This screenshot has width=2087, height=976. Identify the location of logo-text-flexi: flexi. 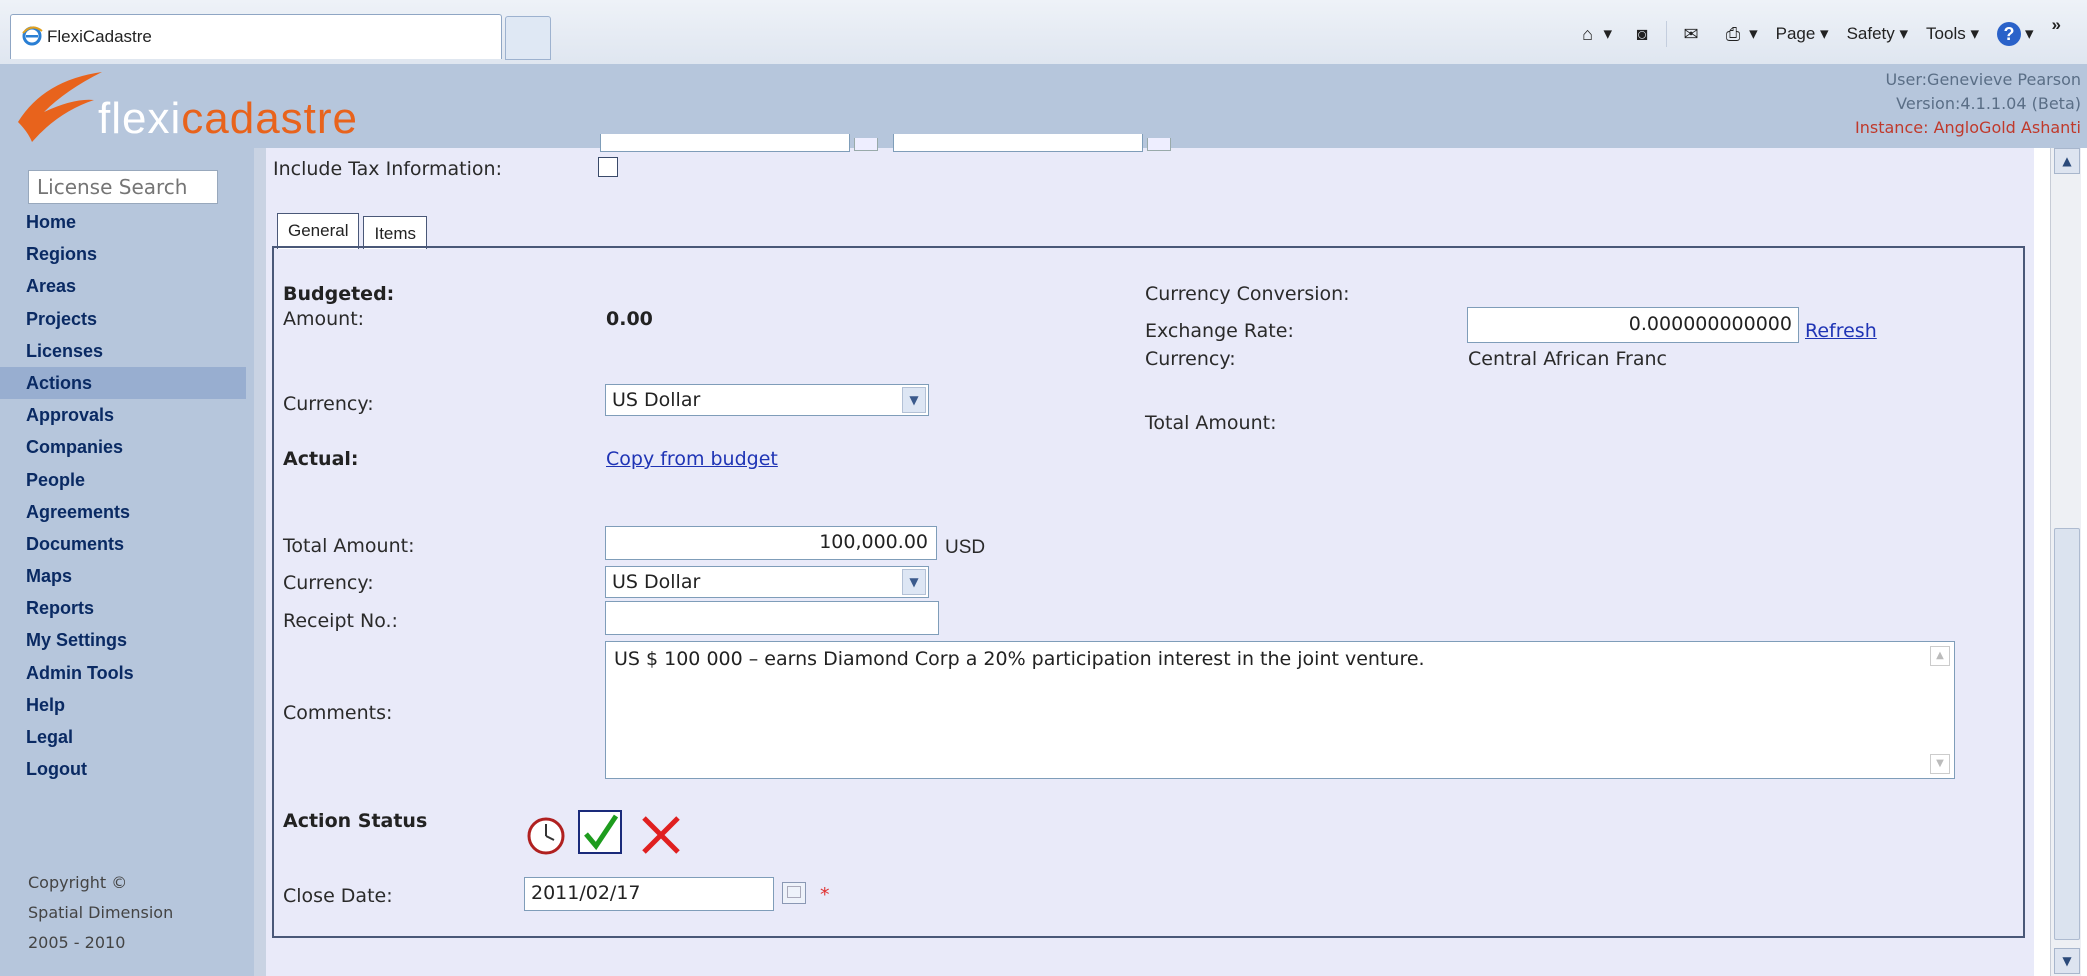
(140, 118).